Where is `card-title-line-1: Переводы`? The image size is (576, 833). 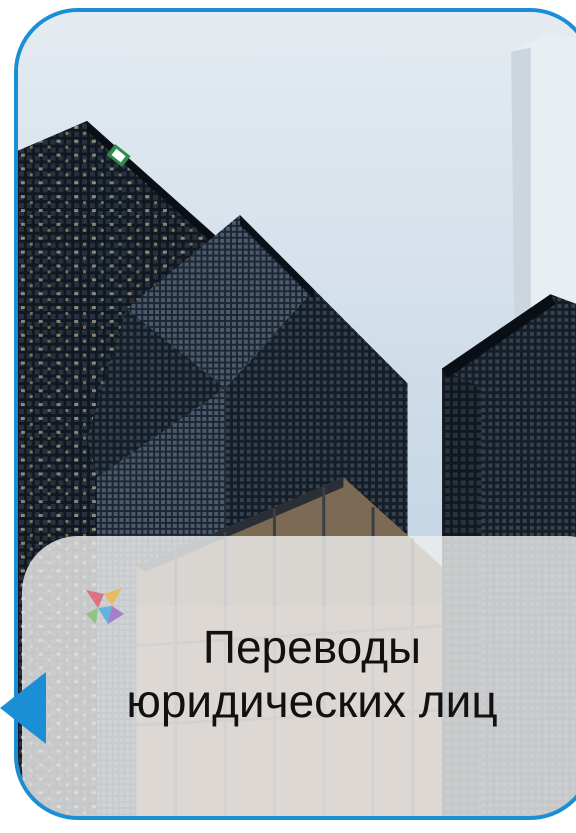 card-title-line-1: Переводы is located at coordinates (312, 647).